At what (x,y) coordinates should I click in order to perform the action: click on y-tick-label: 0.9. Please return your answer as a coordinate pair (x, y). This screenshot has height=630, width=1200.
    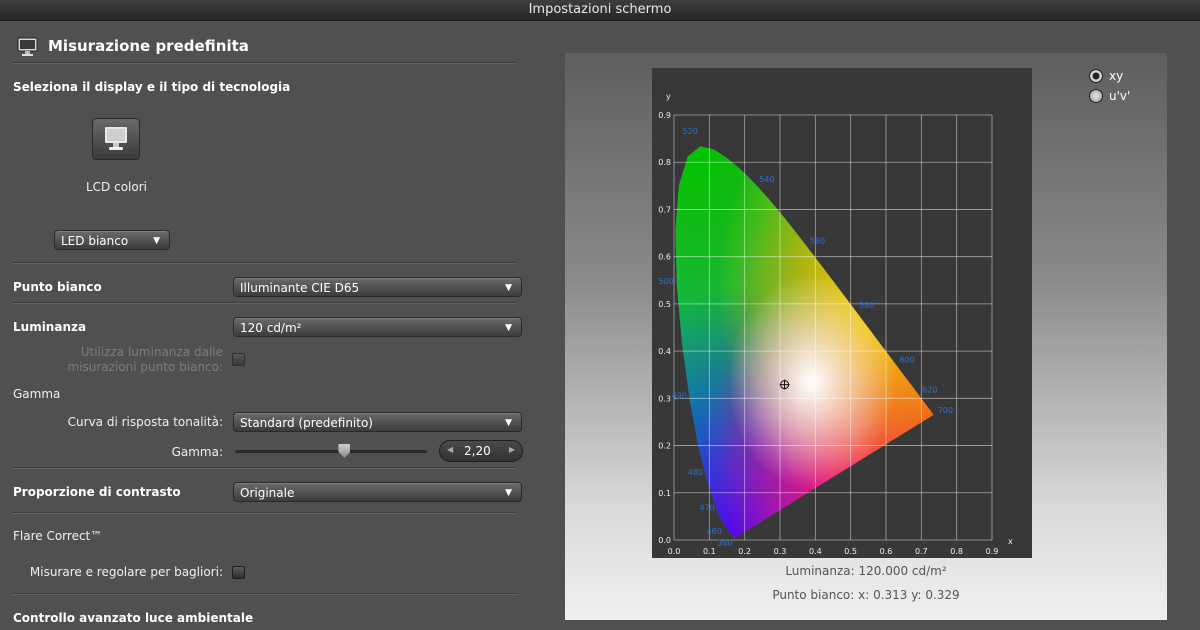
    Looking at the image, I should click on (664, 115).